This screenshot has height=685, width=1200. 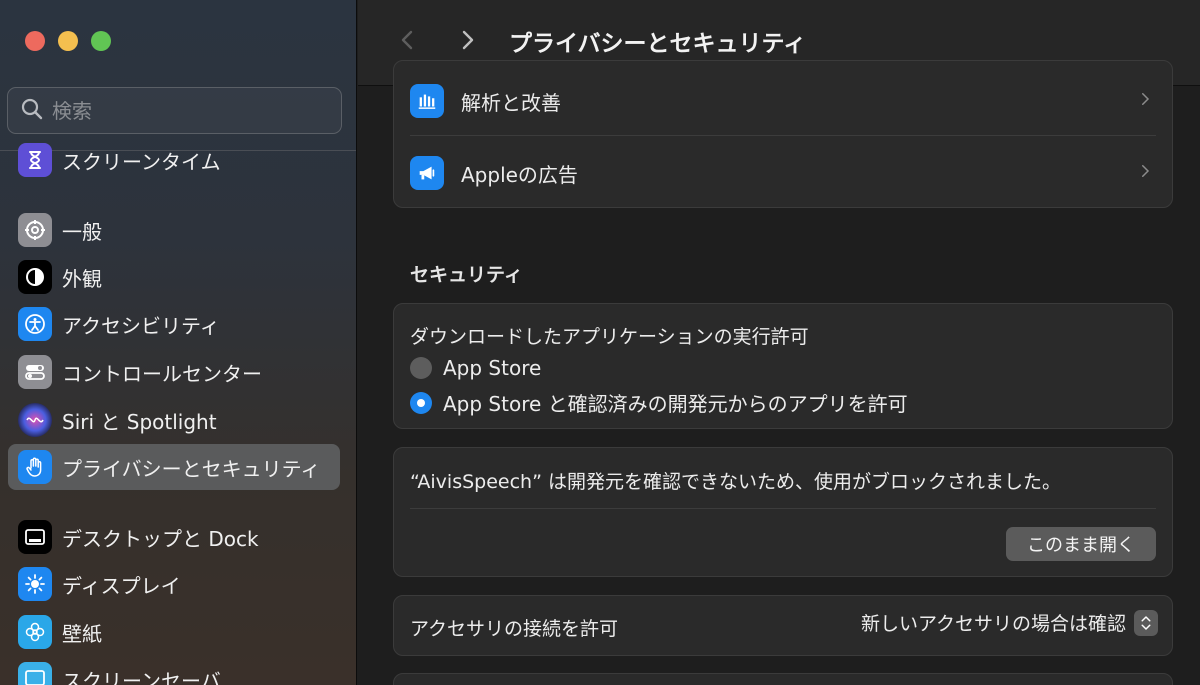 I want to click on chevron-up-down-icon, so click(x=1146, y=622).